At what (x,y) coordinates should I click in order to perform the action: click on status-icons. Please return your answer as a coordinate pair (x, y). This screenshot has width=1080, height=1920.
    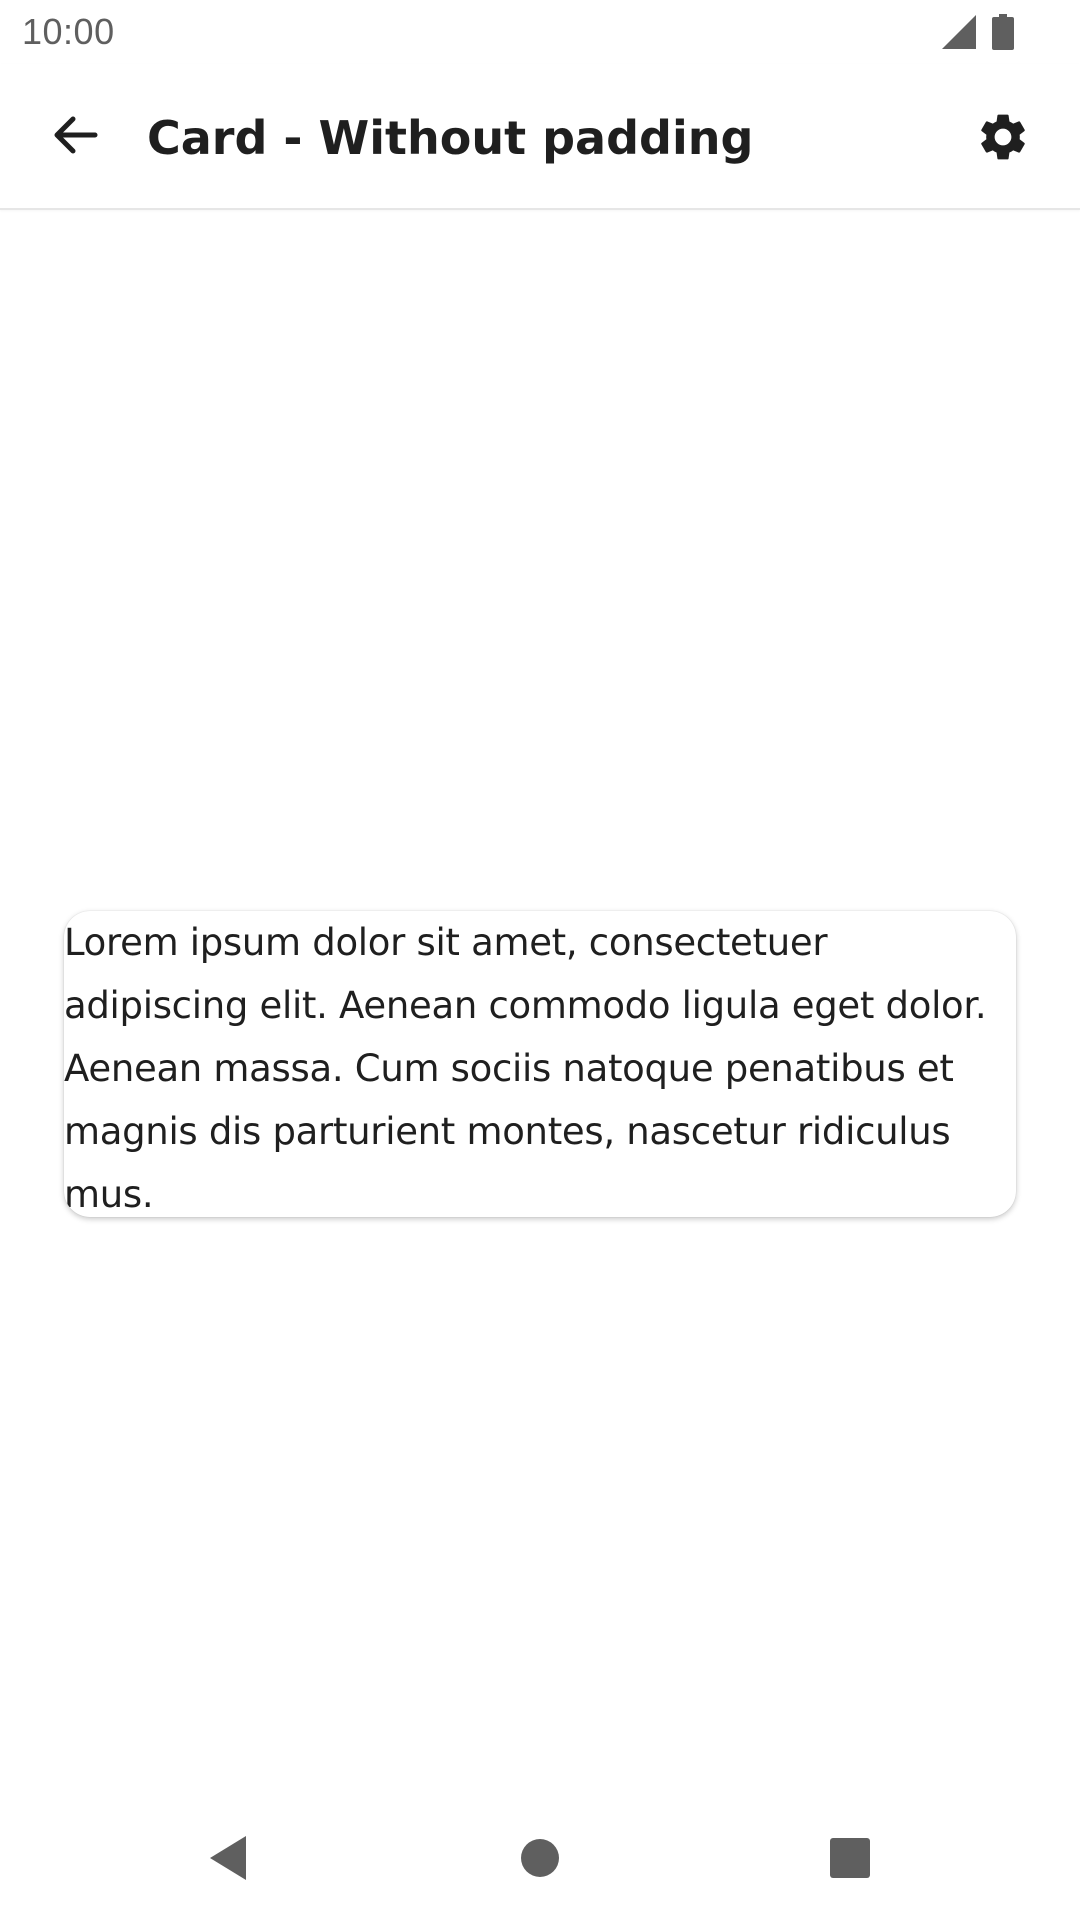
    Looking at the image, I should click on (978, 32).